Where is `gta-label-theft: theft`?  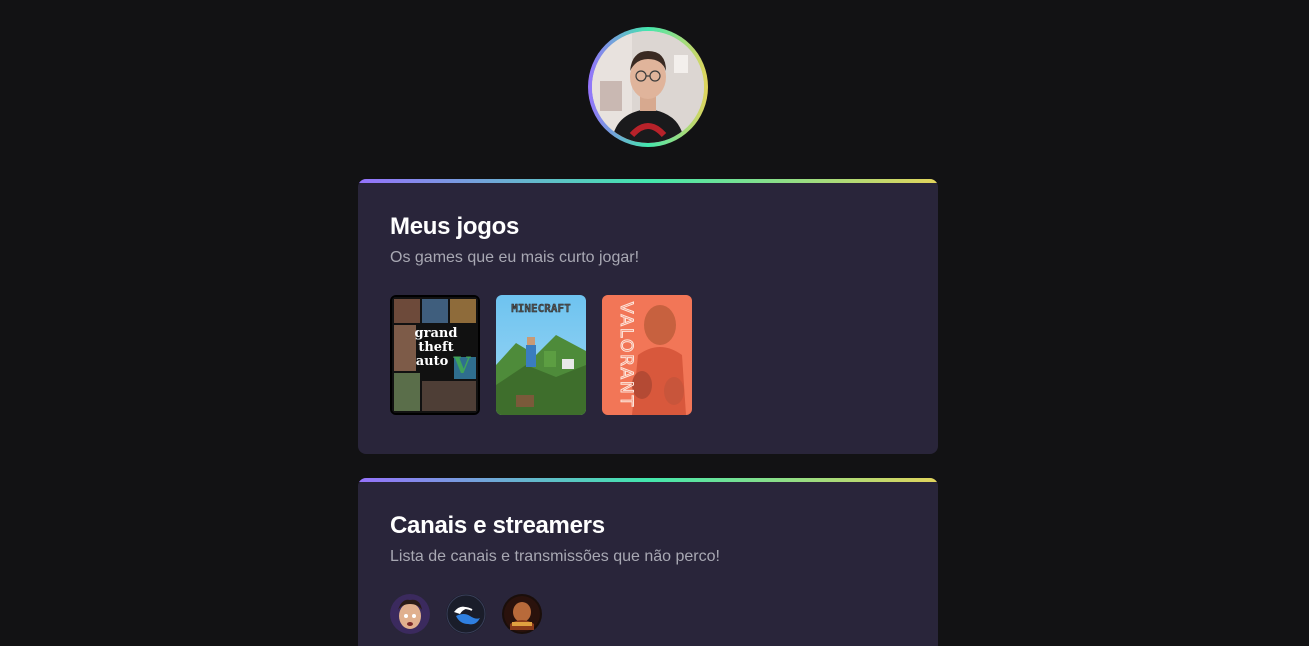
gta-label-theft: theft is located at coordinates (435, 347).